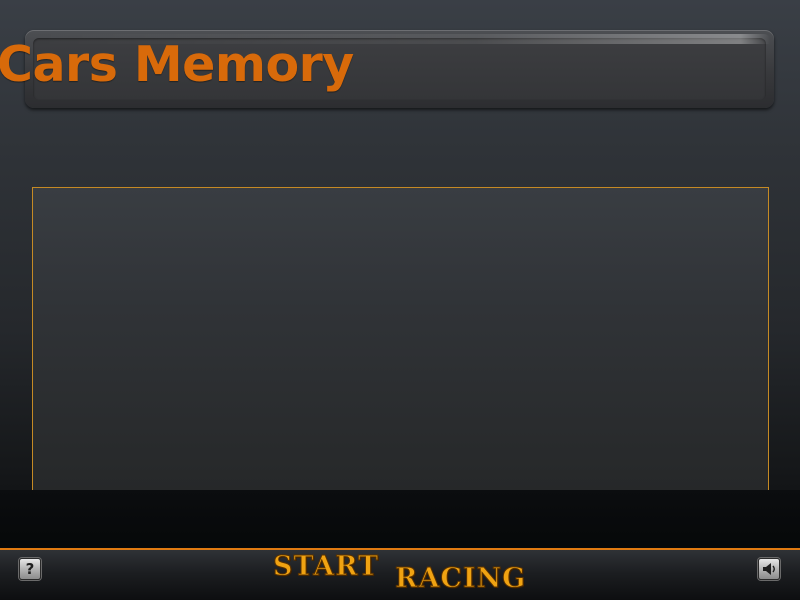  I want to click on sound-toggle-button, so click(769, 569).